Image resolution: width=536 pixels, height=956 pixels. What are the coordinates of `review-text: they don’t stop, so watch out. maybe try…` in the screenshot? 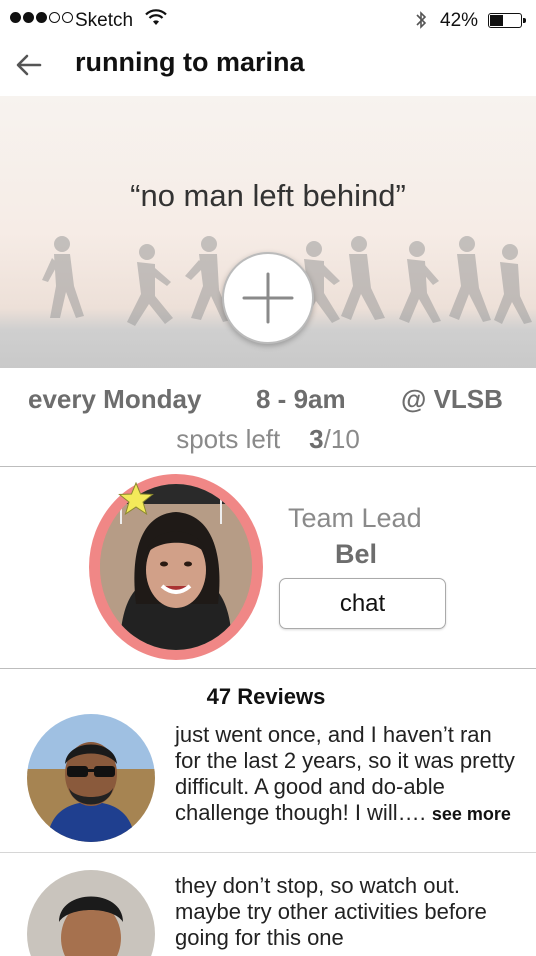 It's located at (347, 912).